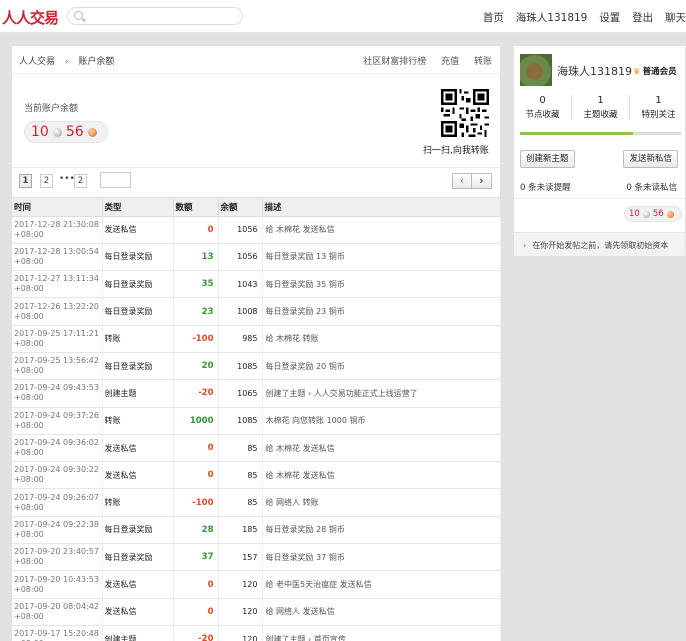 The height and width of the screenshot is (641, 686). Describe the element at coordinates (80, 181) in the screenshot. I see `page-last-button: 2` at that location.